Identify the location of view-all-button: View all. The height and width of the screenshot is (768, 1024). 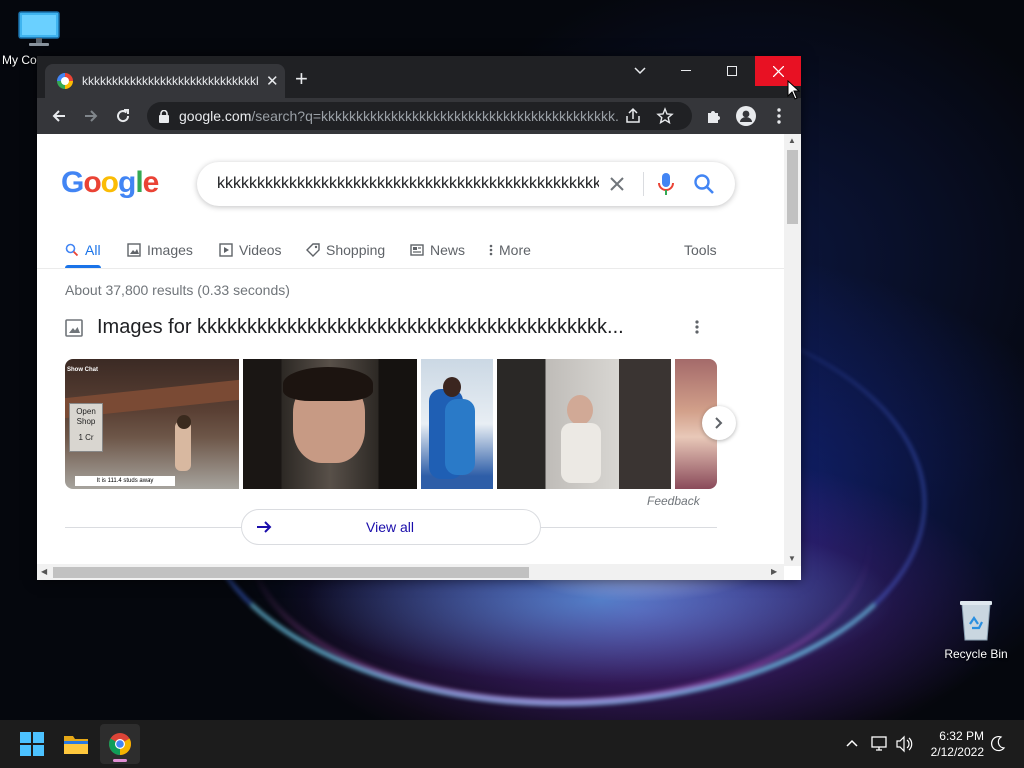
(391, 527).